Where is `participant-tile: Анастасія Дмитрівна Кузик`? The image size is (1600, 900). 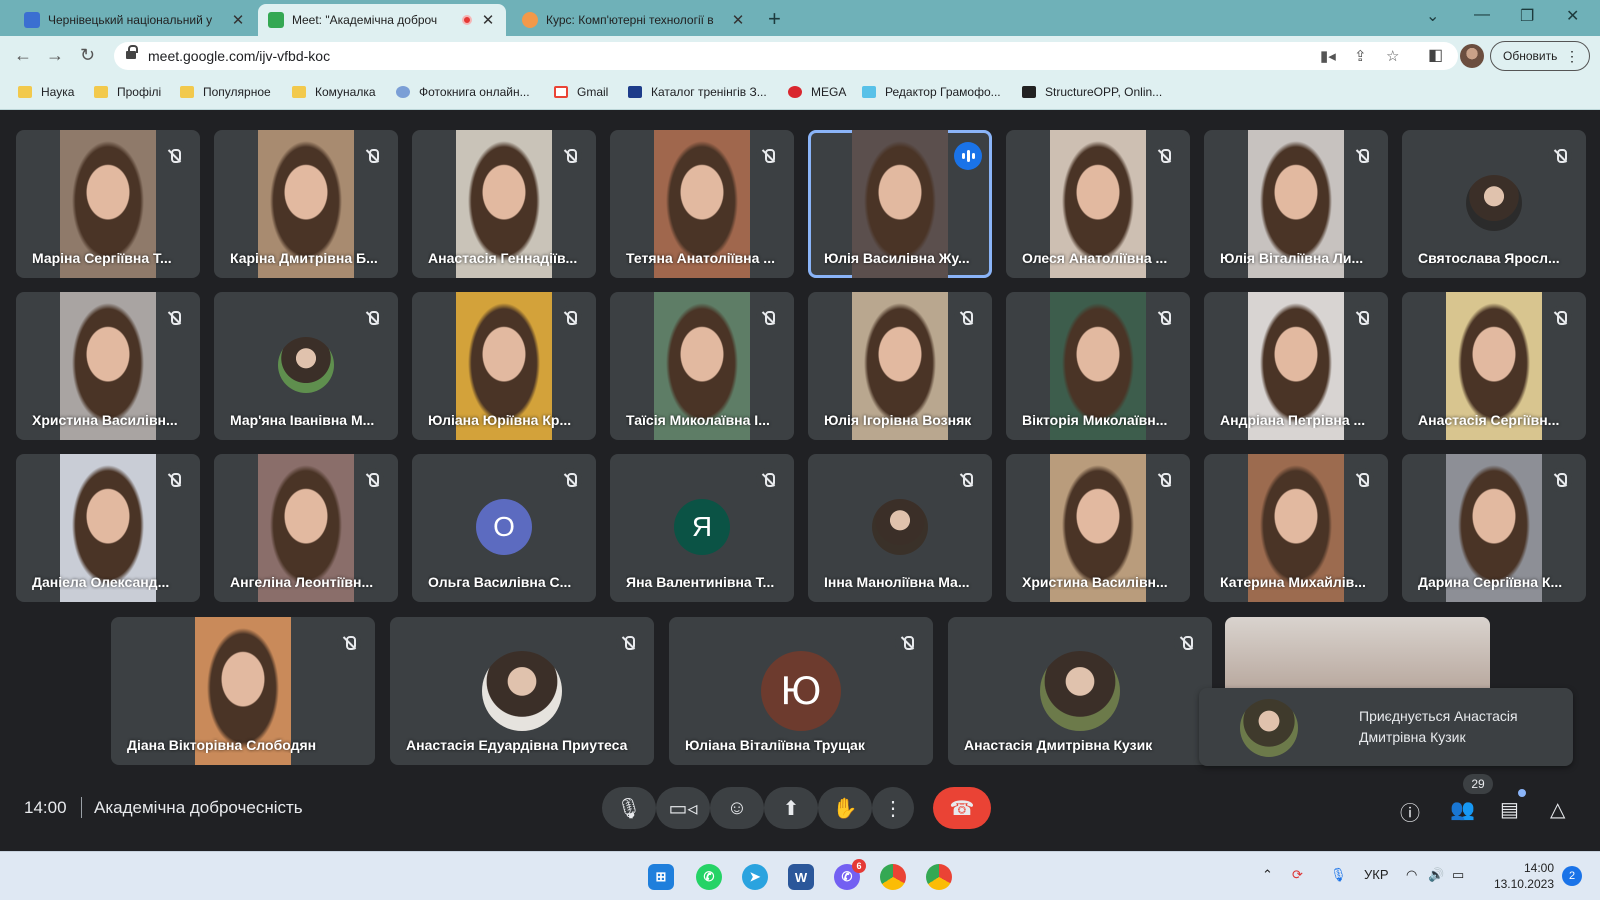
participant-tile: Анастасія Дмитрівна Кузик is located at coordinates (1080, 691).